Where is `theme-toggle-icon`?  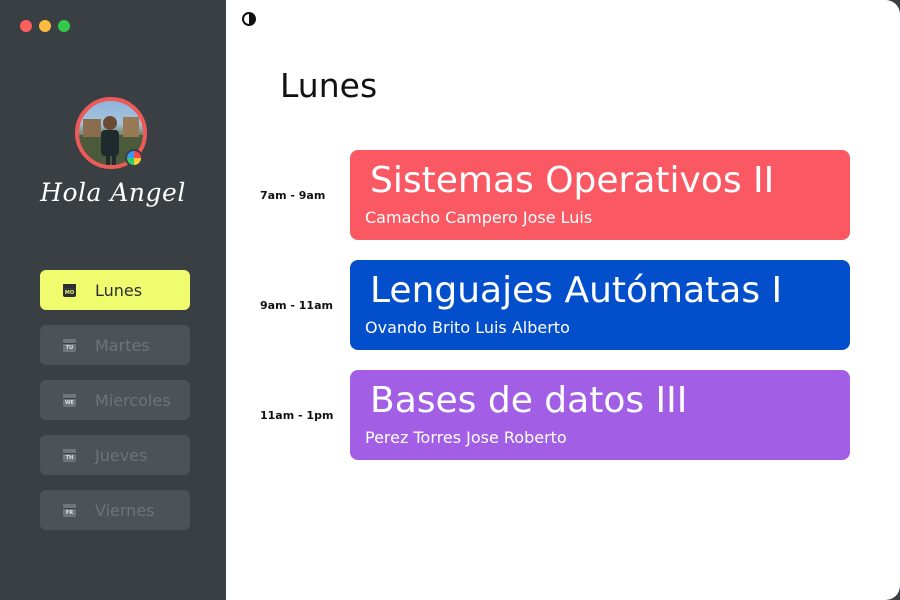
theme-toggle-icon is located at coordinates (249, 19).